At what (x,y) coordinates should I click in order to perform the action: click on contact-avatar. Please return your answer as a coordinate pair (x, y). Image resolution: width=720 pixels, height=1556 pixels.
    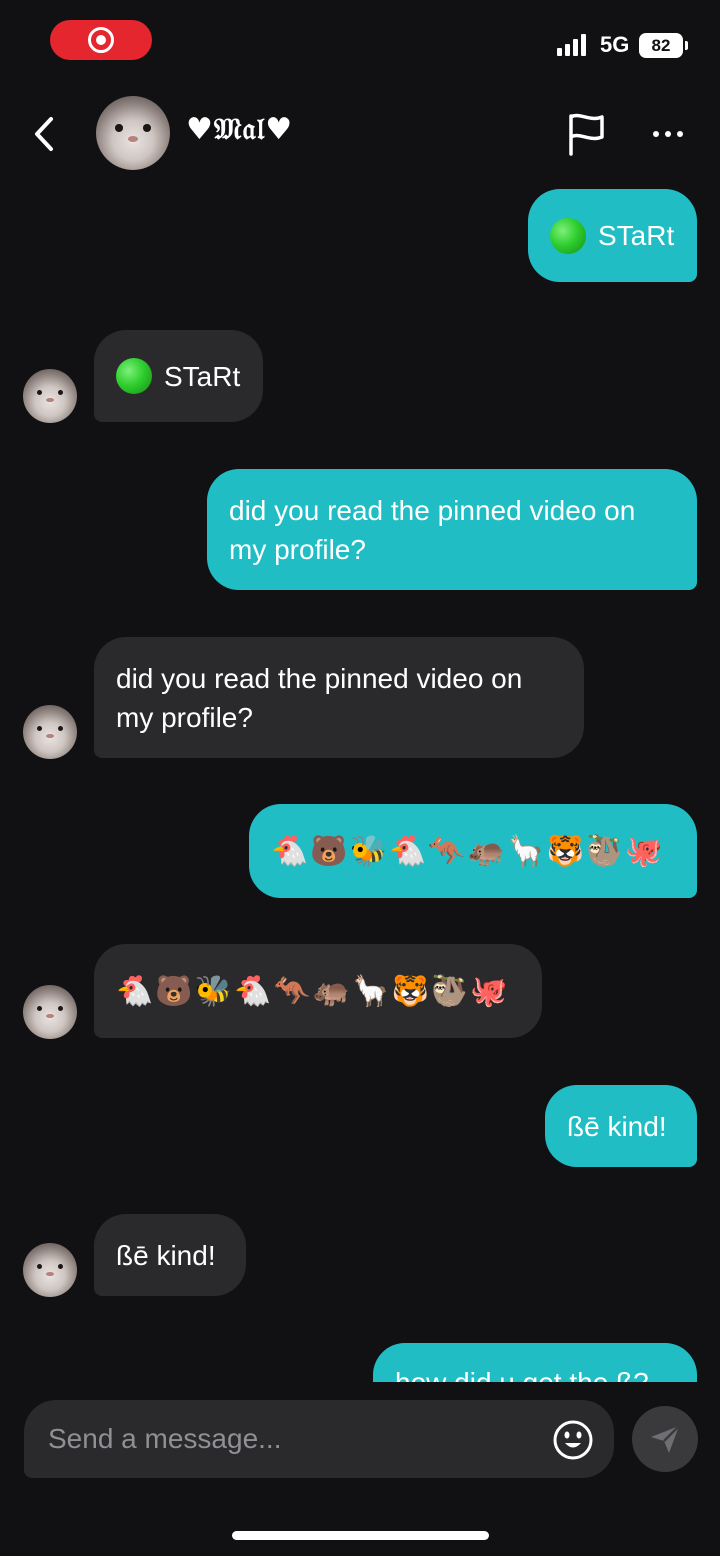
    Looking at the image, I should click on (133, 133).